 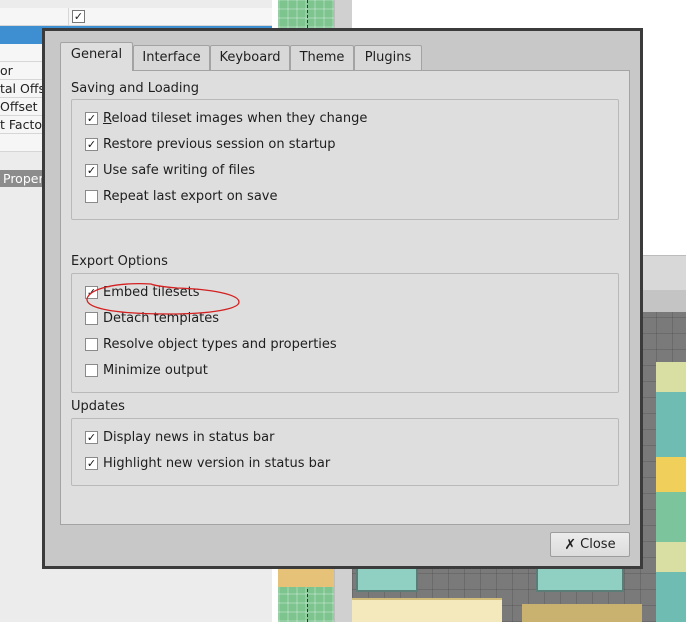 I want to click on detach-templates-option: Detach templates, so click(x=152, y=318).